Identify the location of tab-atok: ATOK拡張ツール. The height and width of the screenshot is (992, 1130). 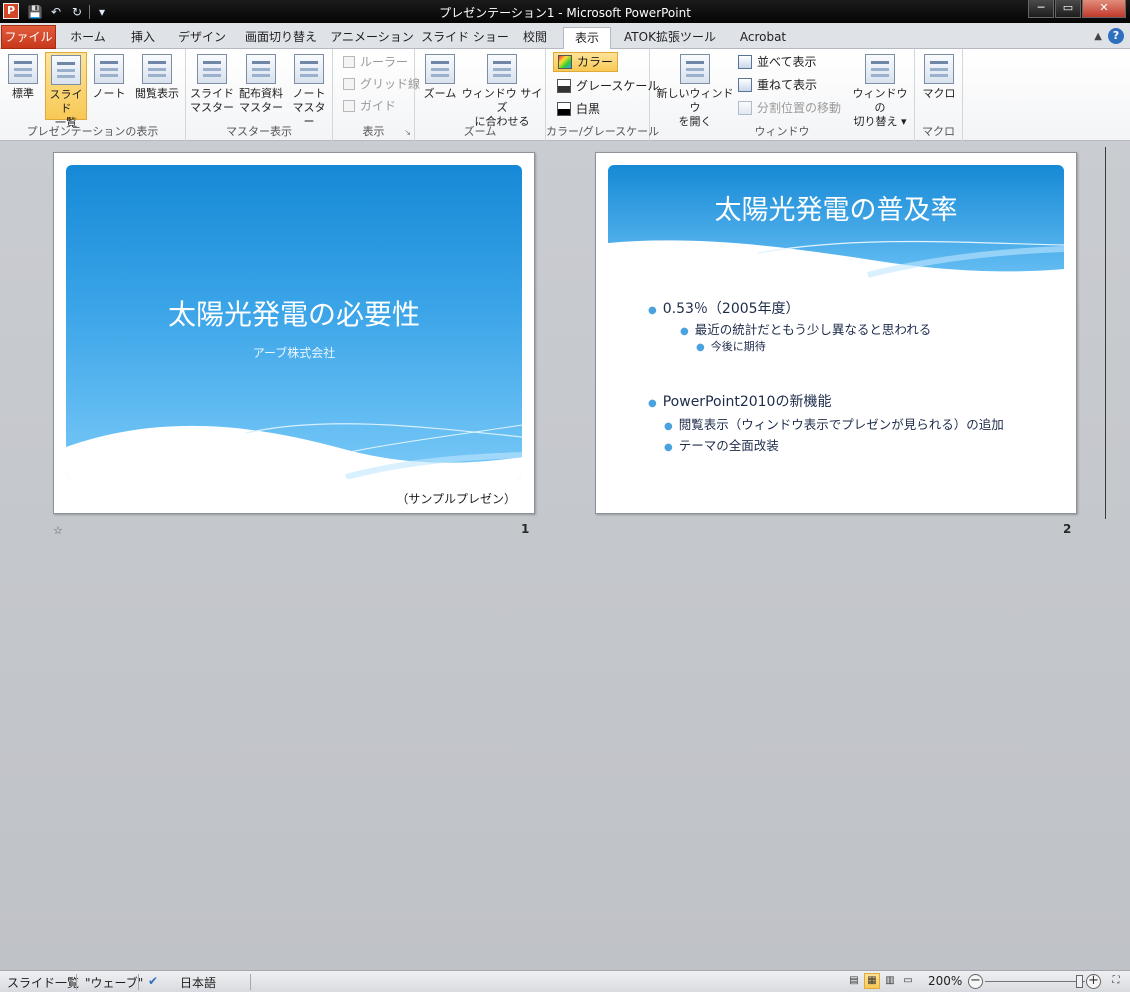
(670, 38).